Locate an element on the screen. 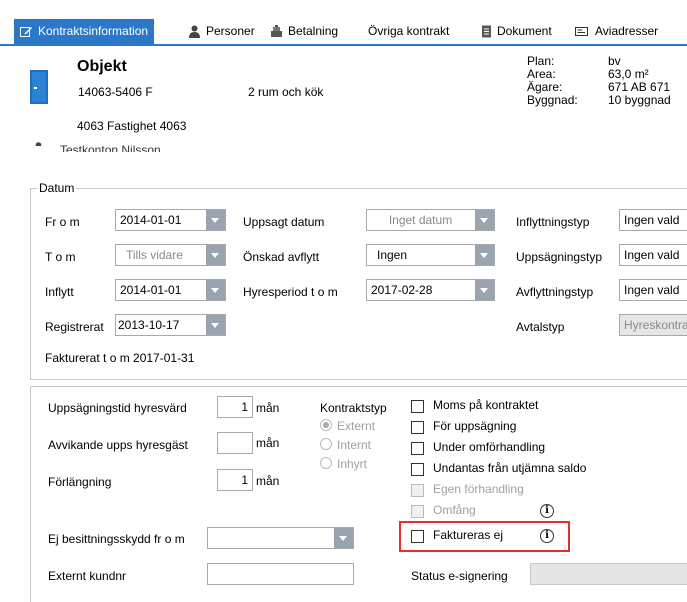  omfang-checkbox is located at coordinates (417, 511).